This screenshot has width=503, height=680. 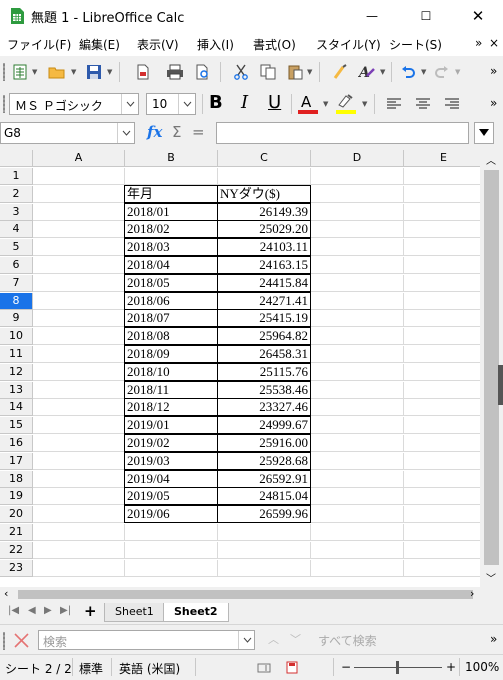 What do you see at coordinates (423, 104) in the screenshot?
I see `align-center-icon` at bounding box center [423, 104].